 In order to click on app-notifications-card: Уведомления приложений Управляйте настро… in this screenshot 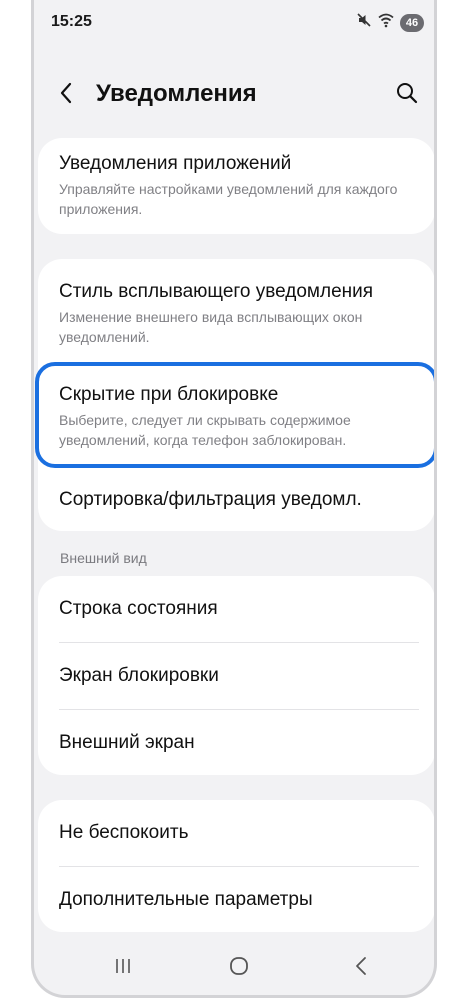, I will do `click(236, 186)`.